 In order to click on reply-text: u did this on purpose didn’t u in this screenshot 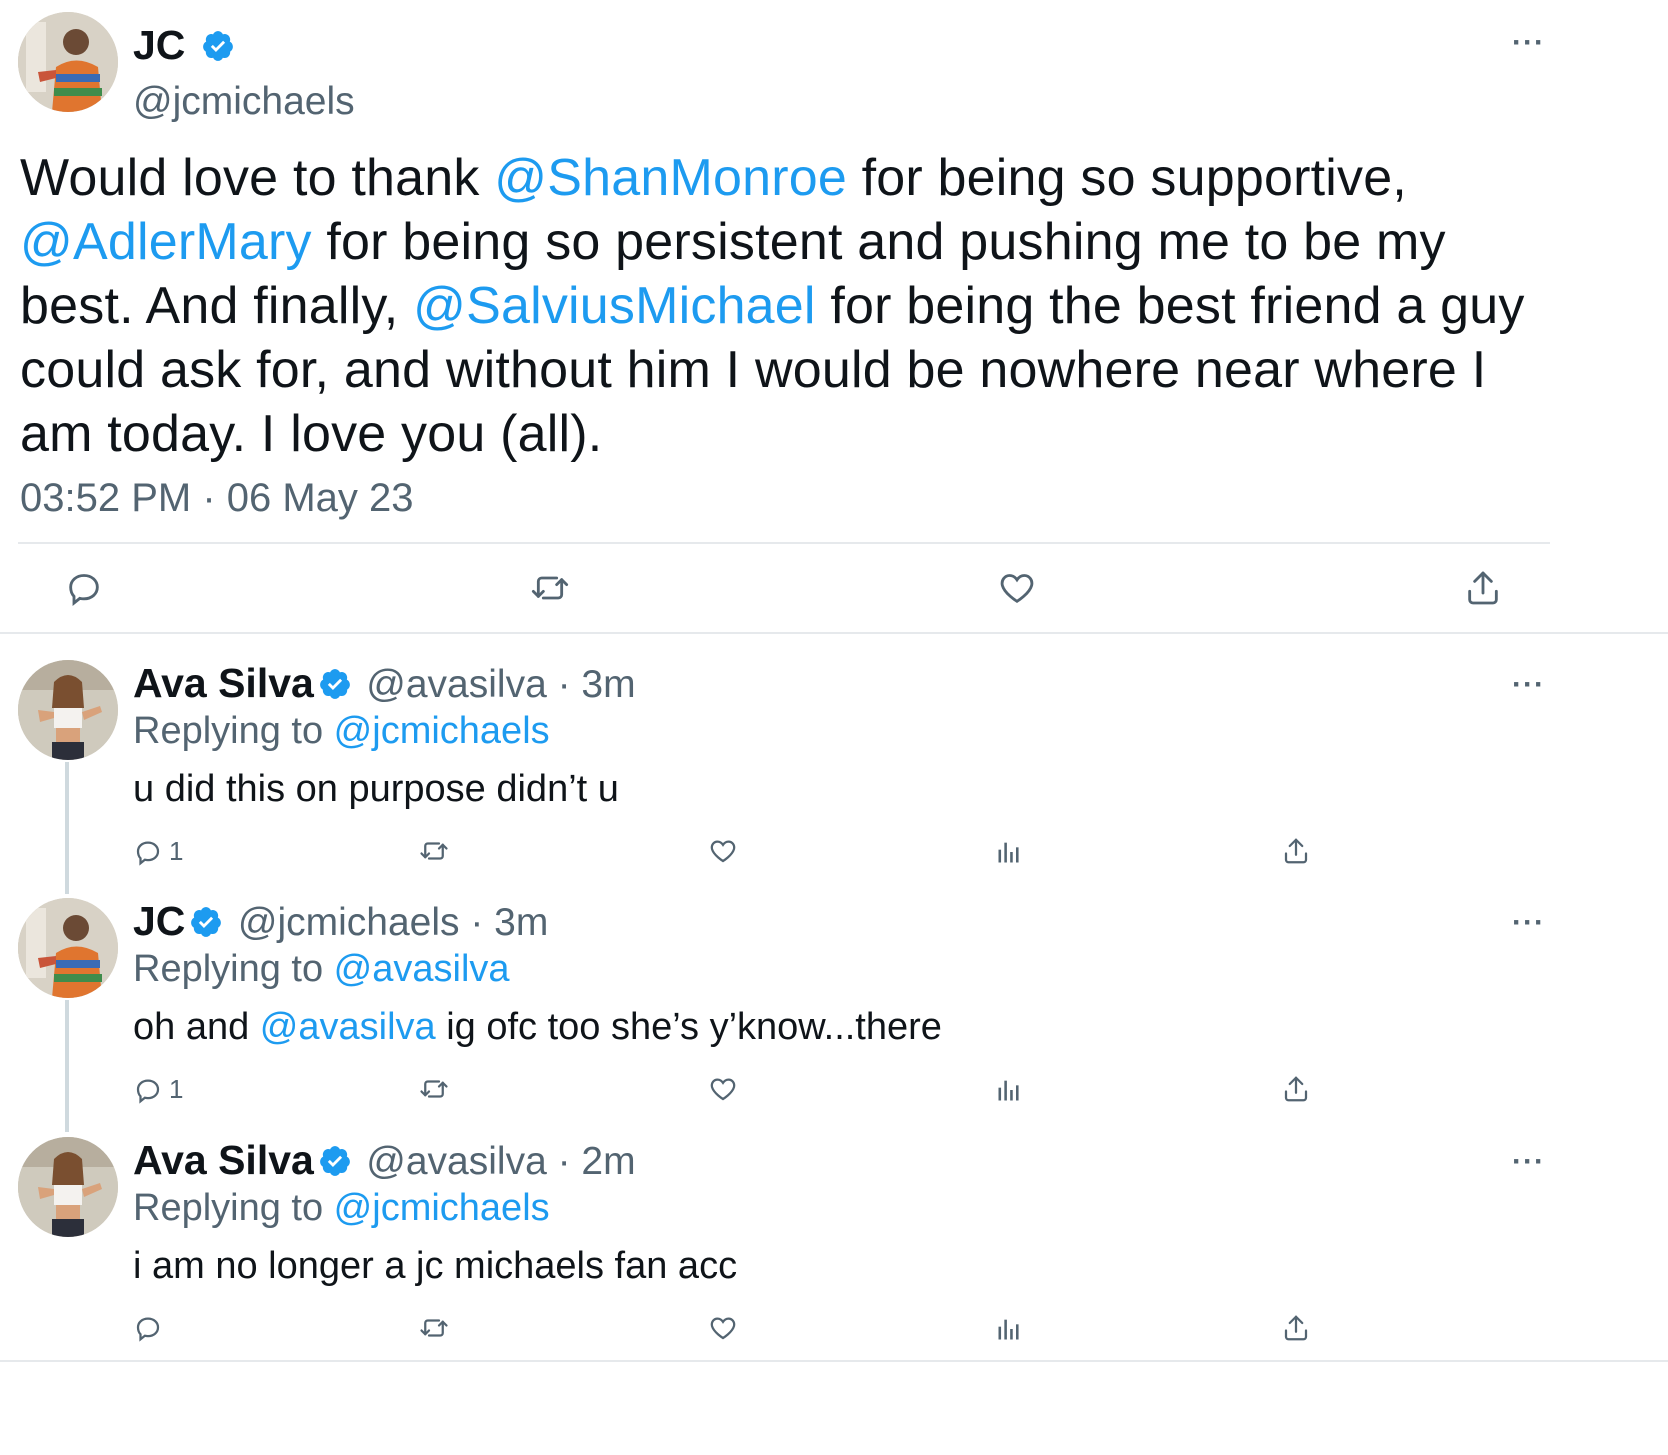, I will do `click(376, 789)`.